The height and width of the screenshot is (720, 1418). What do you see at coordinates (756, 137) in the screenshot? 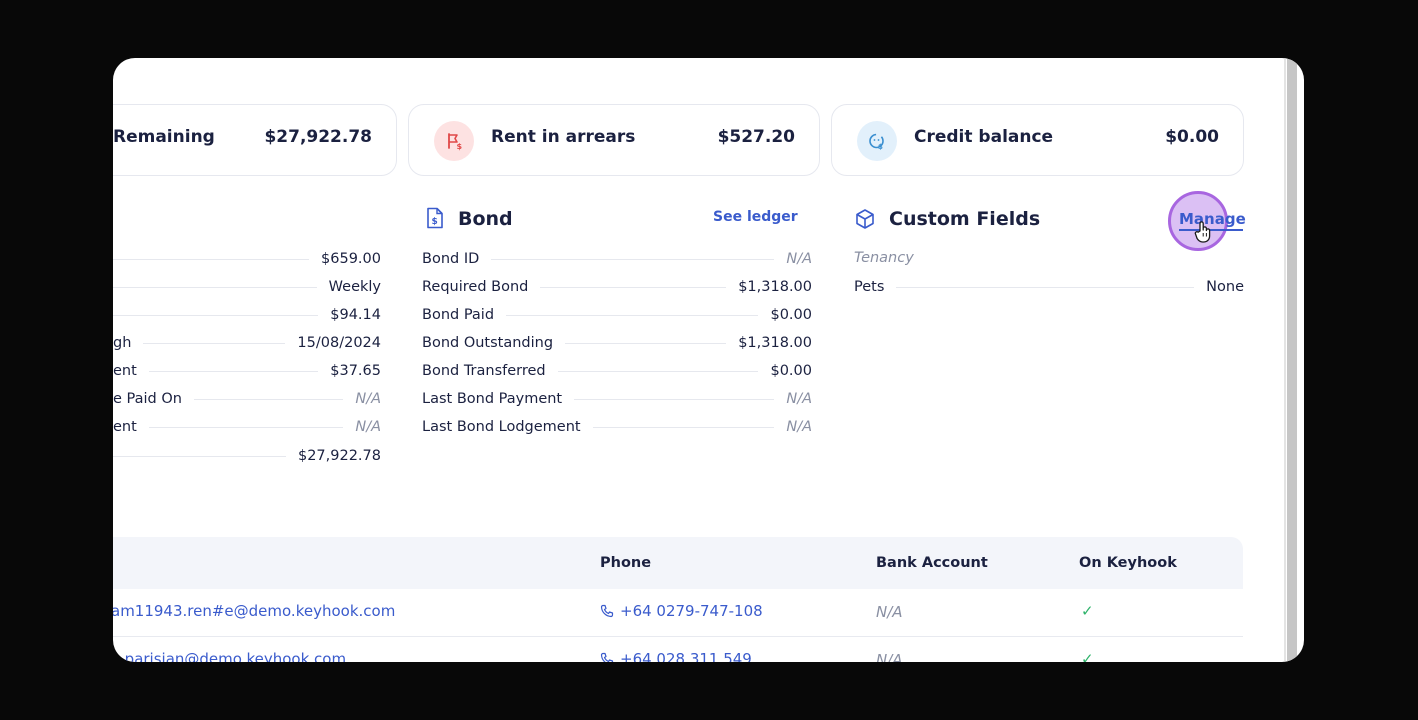
I see `rent-arrears-value: $527.20` at bounding box center [756, 137].